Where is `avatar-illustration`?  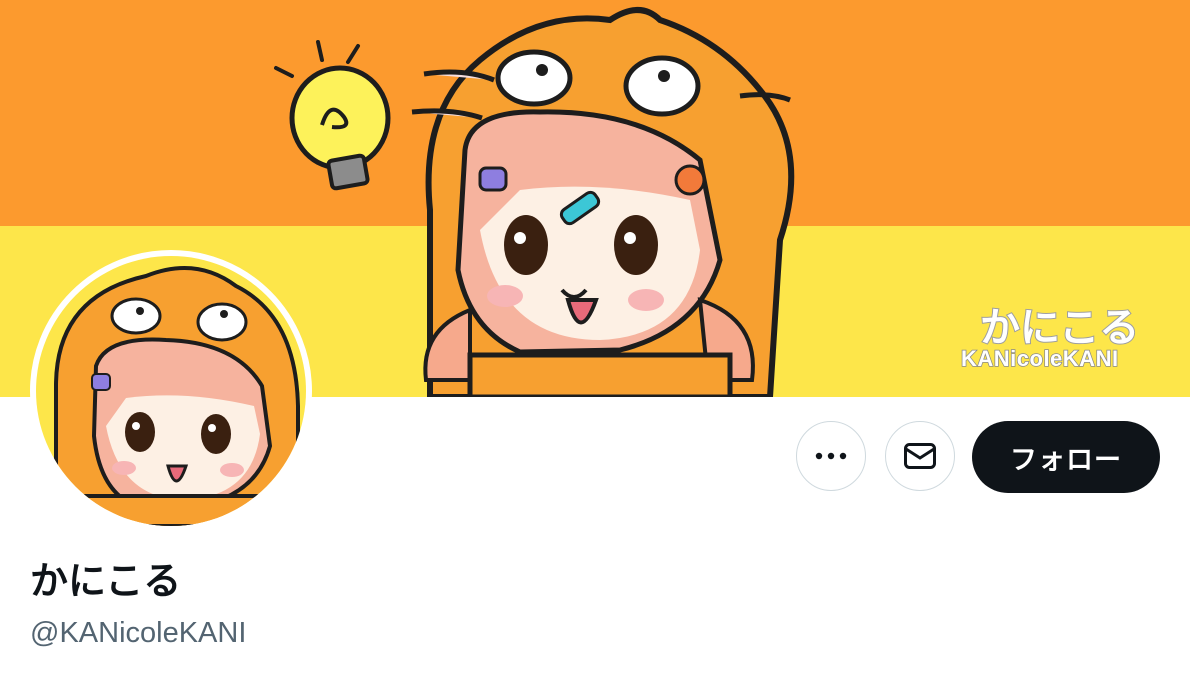
avatar-illustration is located at coordinates (171, 391).